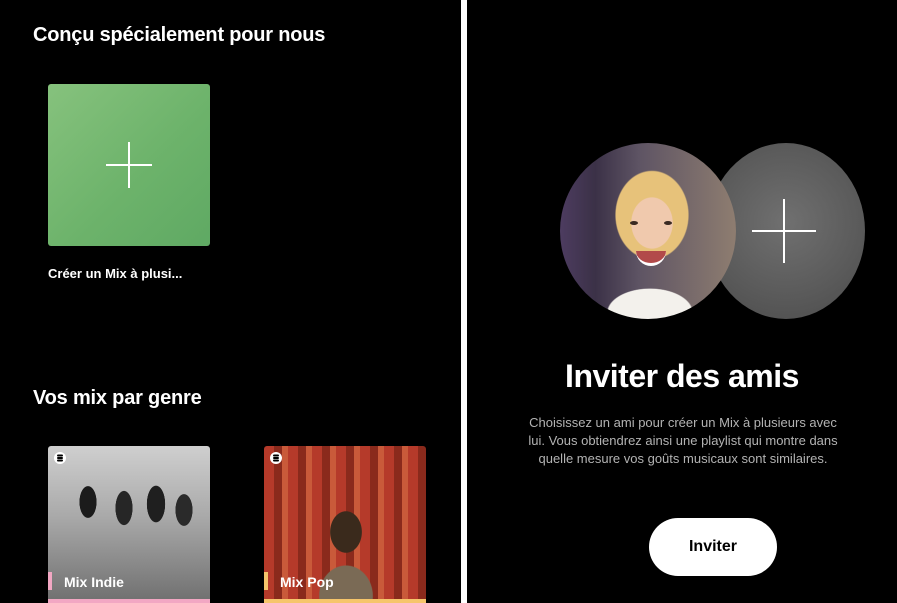 The width and height of the screenshot is (897, 603). I want to click on genre-card-indie: Mix Indie, so click(129, 524).